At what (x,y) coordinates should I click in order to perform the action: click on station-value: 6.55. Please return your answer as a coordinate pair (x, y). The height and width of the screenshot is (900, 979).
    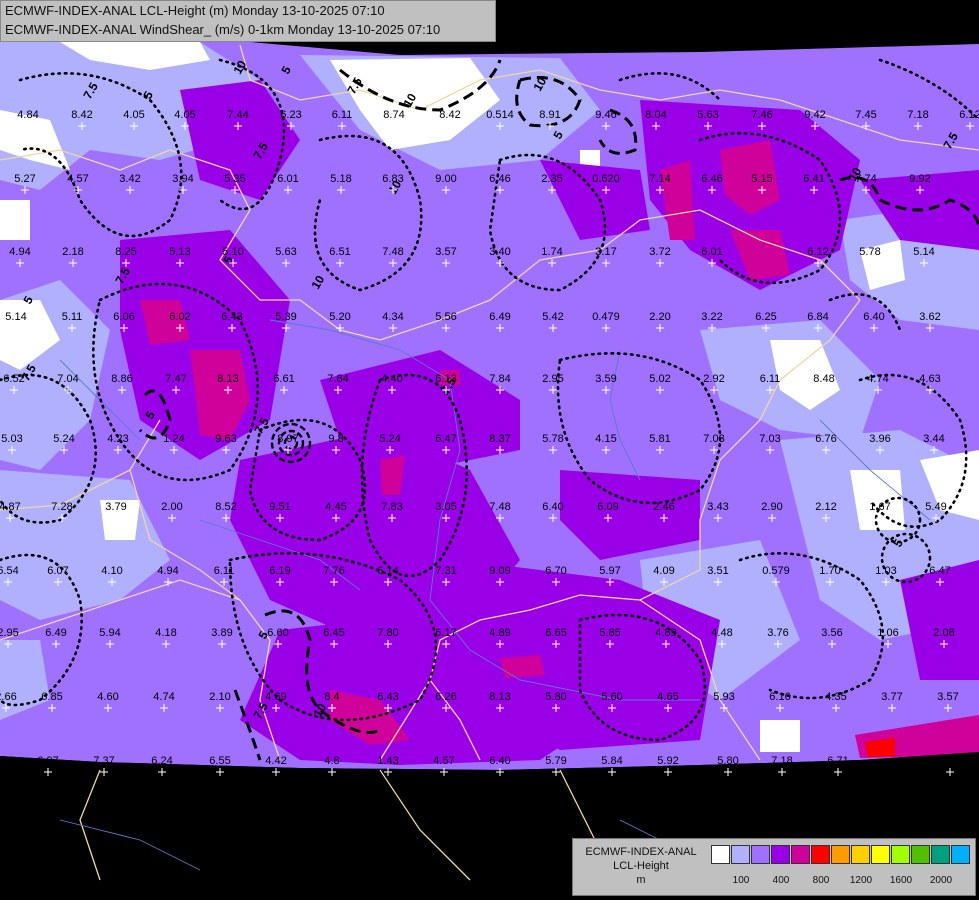
    Looking at the image, I should click on (219, 761).